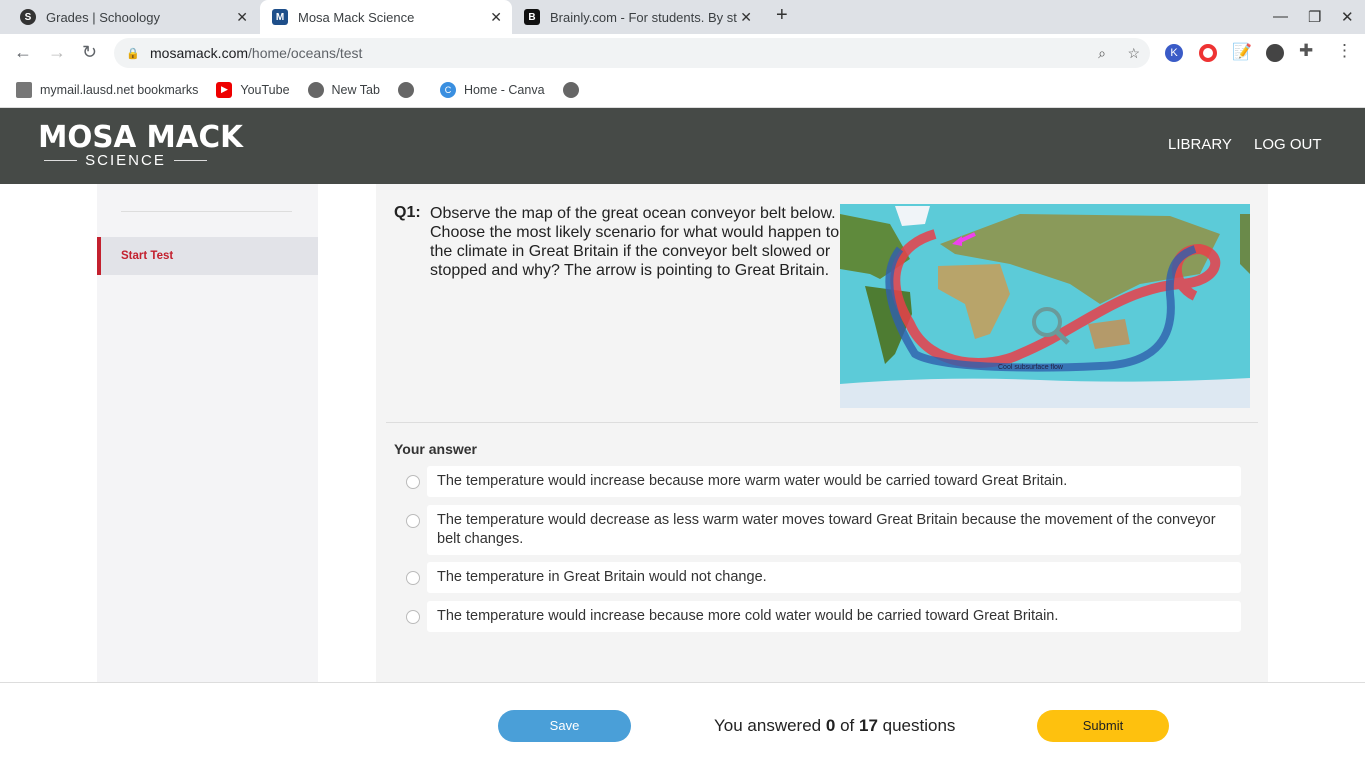 Image resolution: width=1365 pixels, height=768 pixels. I want to click on menu-icon: ⋮, so click(1344, 51).